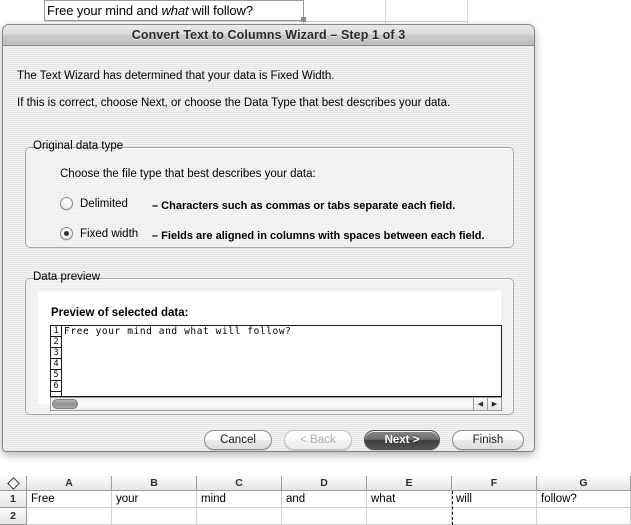 This screenshot has width=631, height=525. Describe the element at coordinates (69, 499) in the screenshot. I see `result-cell-a1: Free` at that location.